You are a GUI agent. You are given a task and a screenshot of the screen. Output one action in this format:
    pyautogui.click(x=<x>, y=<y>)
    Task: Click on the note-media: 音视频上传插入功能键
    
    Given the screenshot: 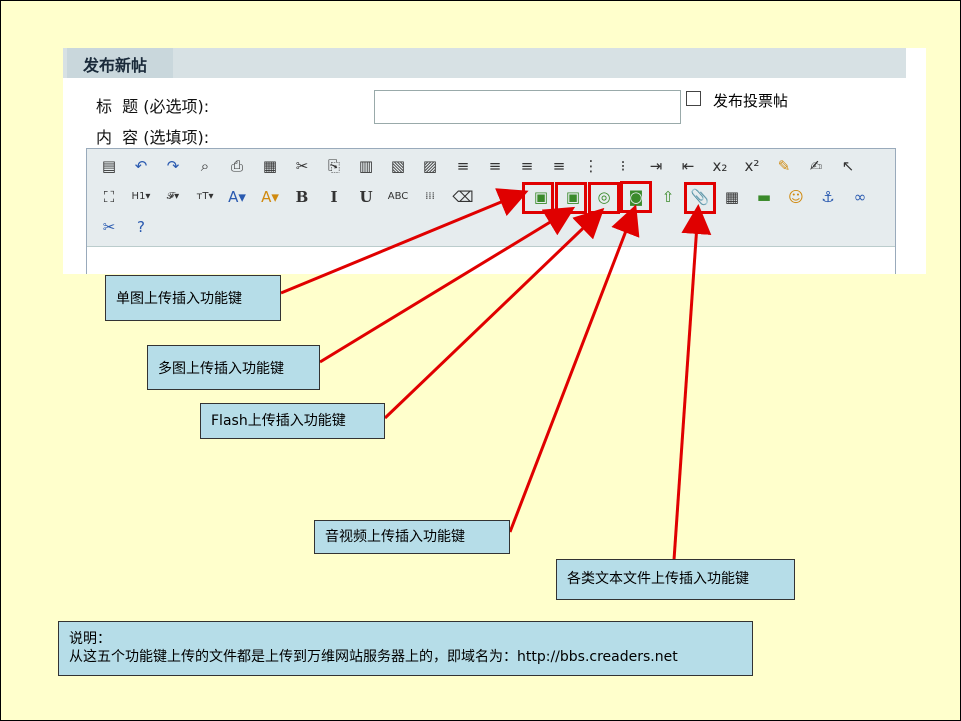 What is the action you would take?
    pyautogui.click(x=412, y=537)
    